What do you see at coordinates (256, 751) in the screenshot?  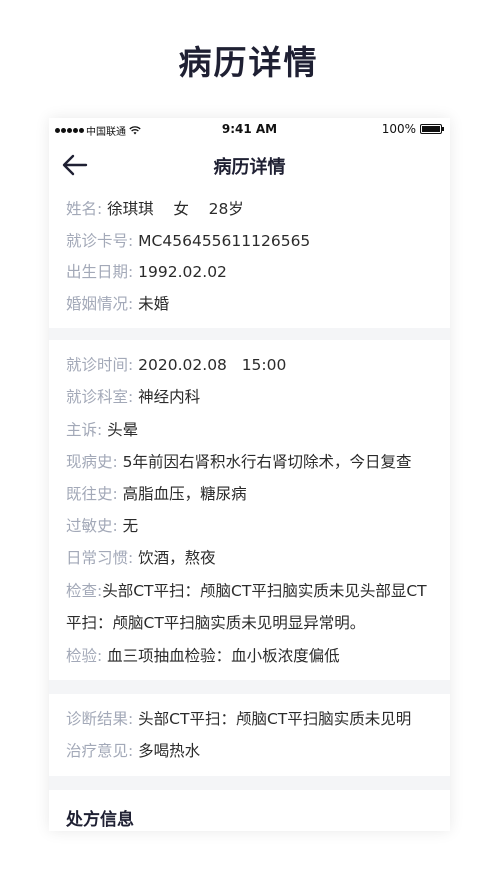 I see `treatment-advice-row: 治疗意见: 多喝热水` at bounding box center [256, 751].